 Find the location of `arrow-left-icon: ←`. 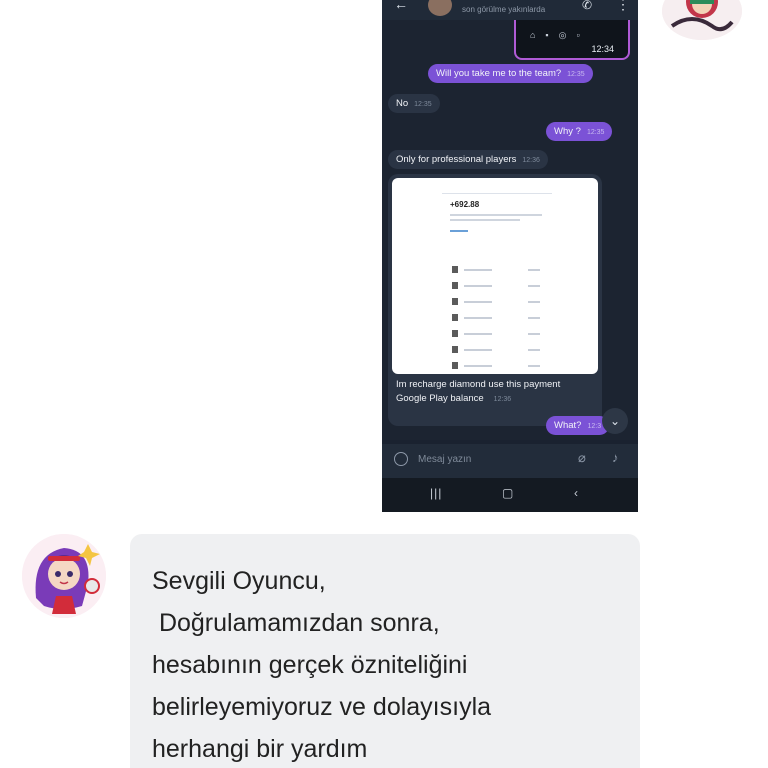

arrow-left-icon: ← is located at coordinates (401, 6).